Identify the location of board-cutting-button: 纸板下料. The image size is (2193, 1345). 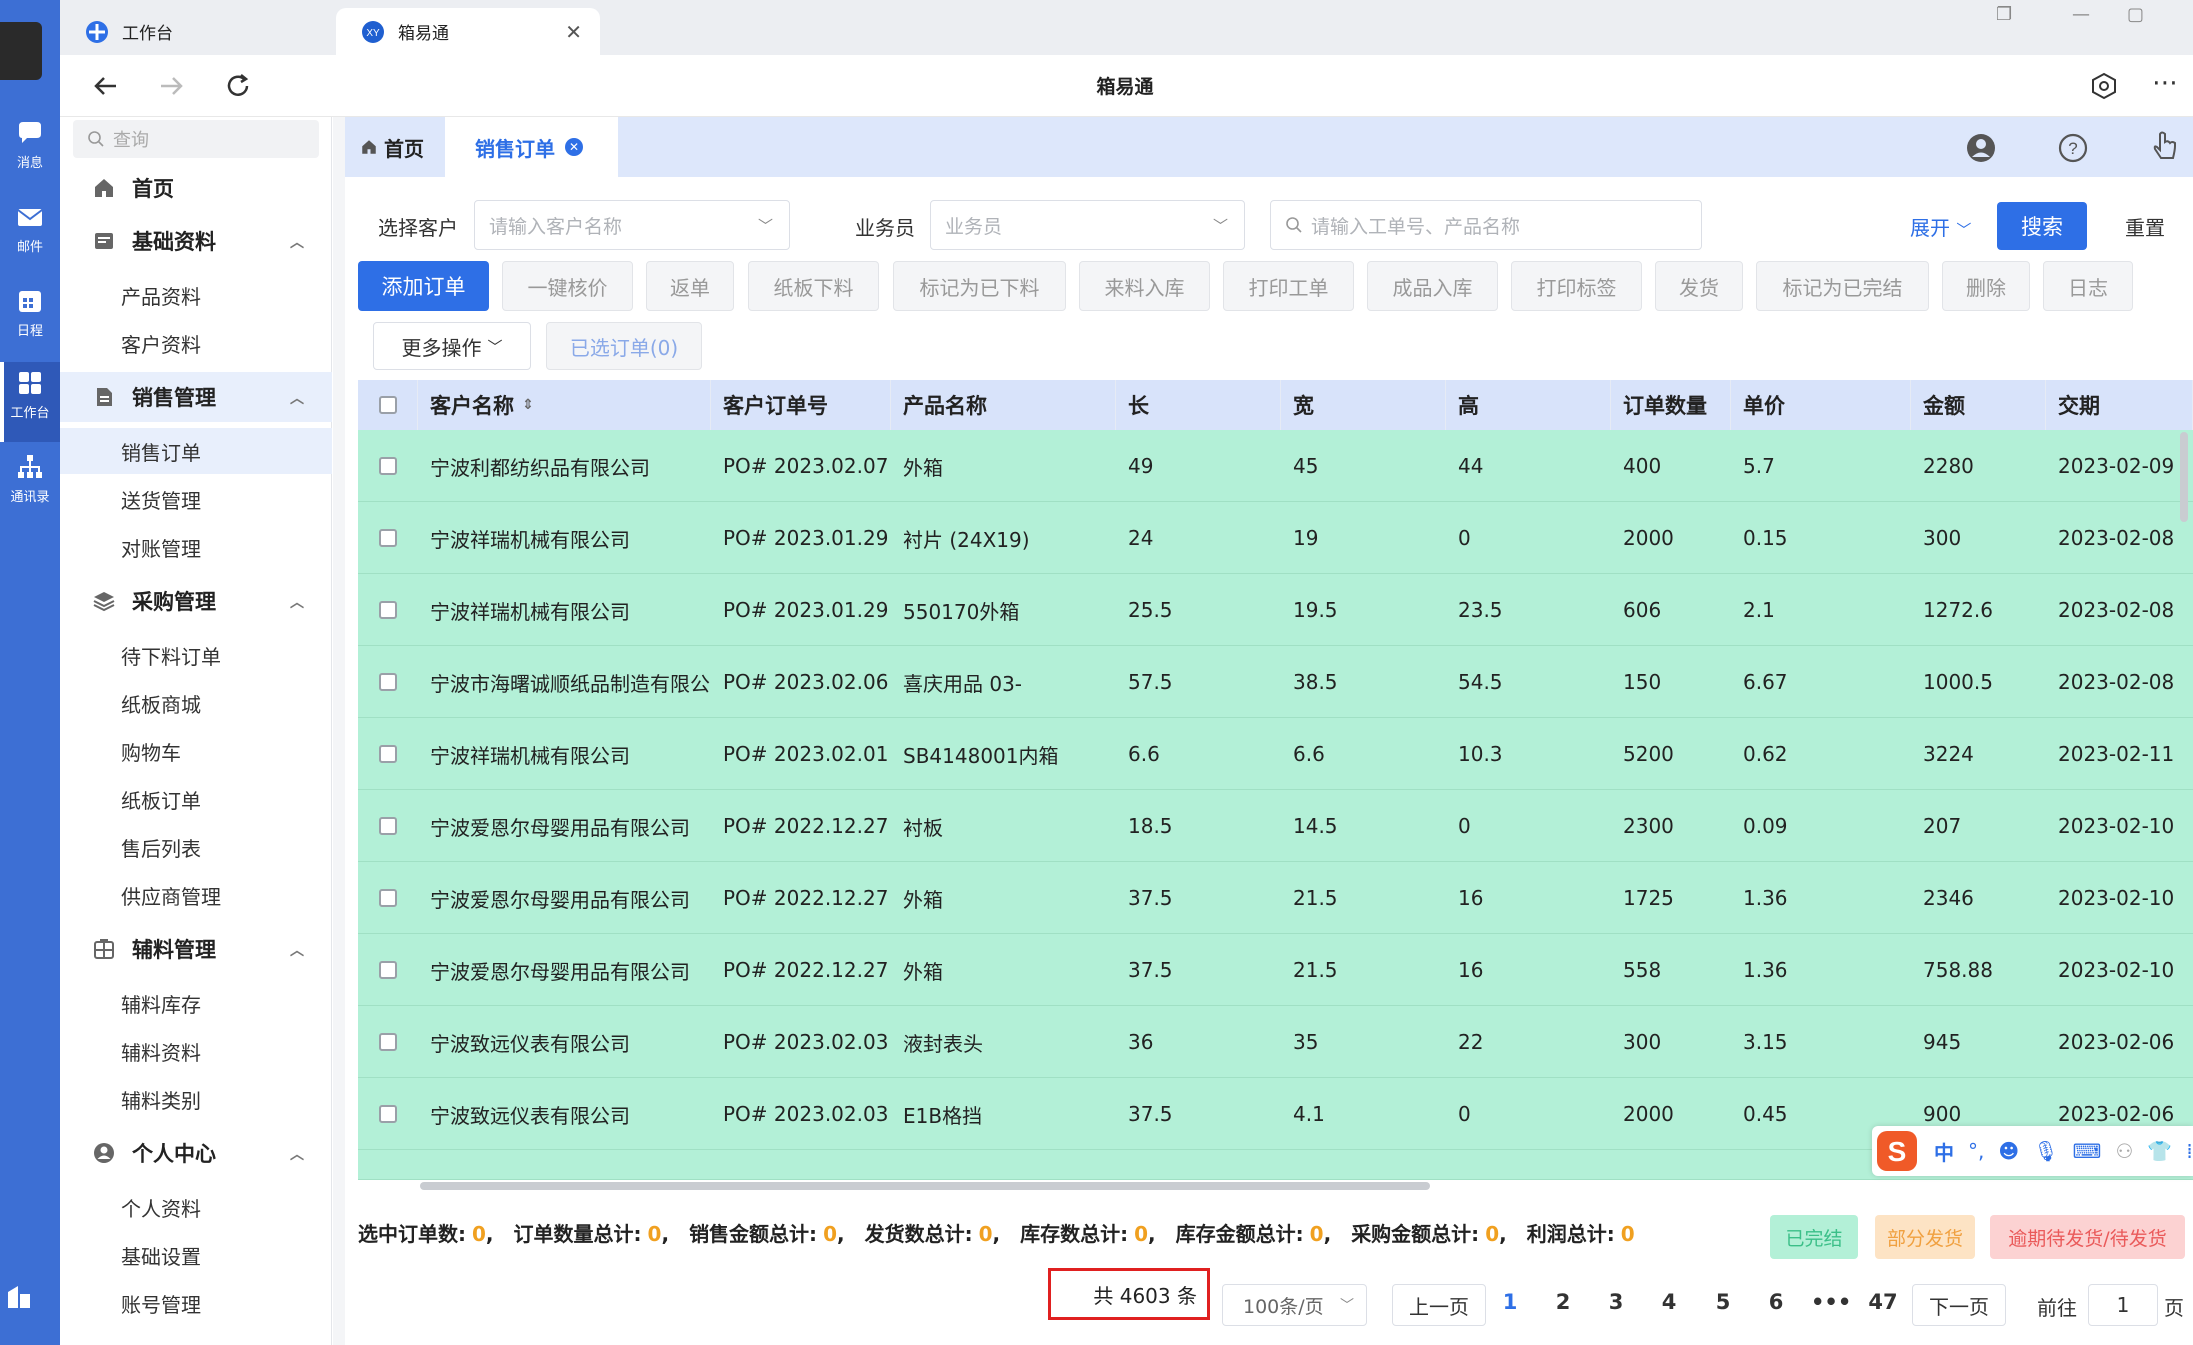
(813, 286).